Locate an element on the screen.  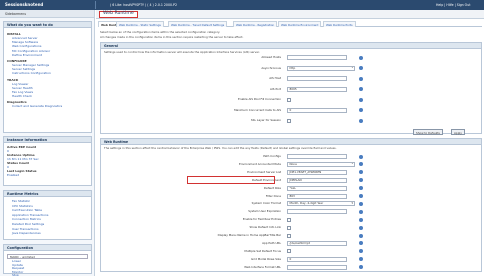
field-label-enable-for-fast-row-entries: Enable for Fast Row Entries is located at coordinates (261, 219).